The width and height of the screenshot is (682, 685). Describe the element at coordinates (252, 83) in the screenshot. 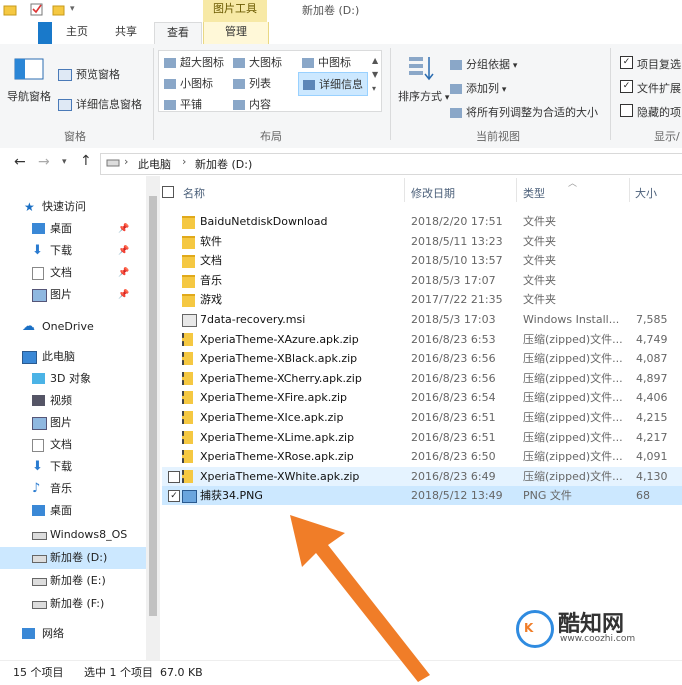

I see `layout-list: 列表` at that location.